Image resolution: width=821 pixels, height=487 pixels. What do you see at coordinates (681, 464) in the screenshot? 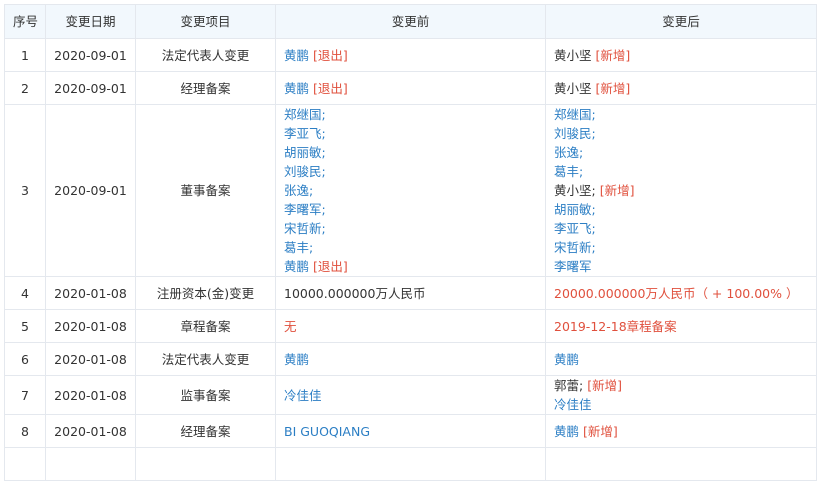
I see `after-cell` at bounding box center [681, 464].